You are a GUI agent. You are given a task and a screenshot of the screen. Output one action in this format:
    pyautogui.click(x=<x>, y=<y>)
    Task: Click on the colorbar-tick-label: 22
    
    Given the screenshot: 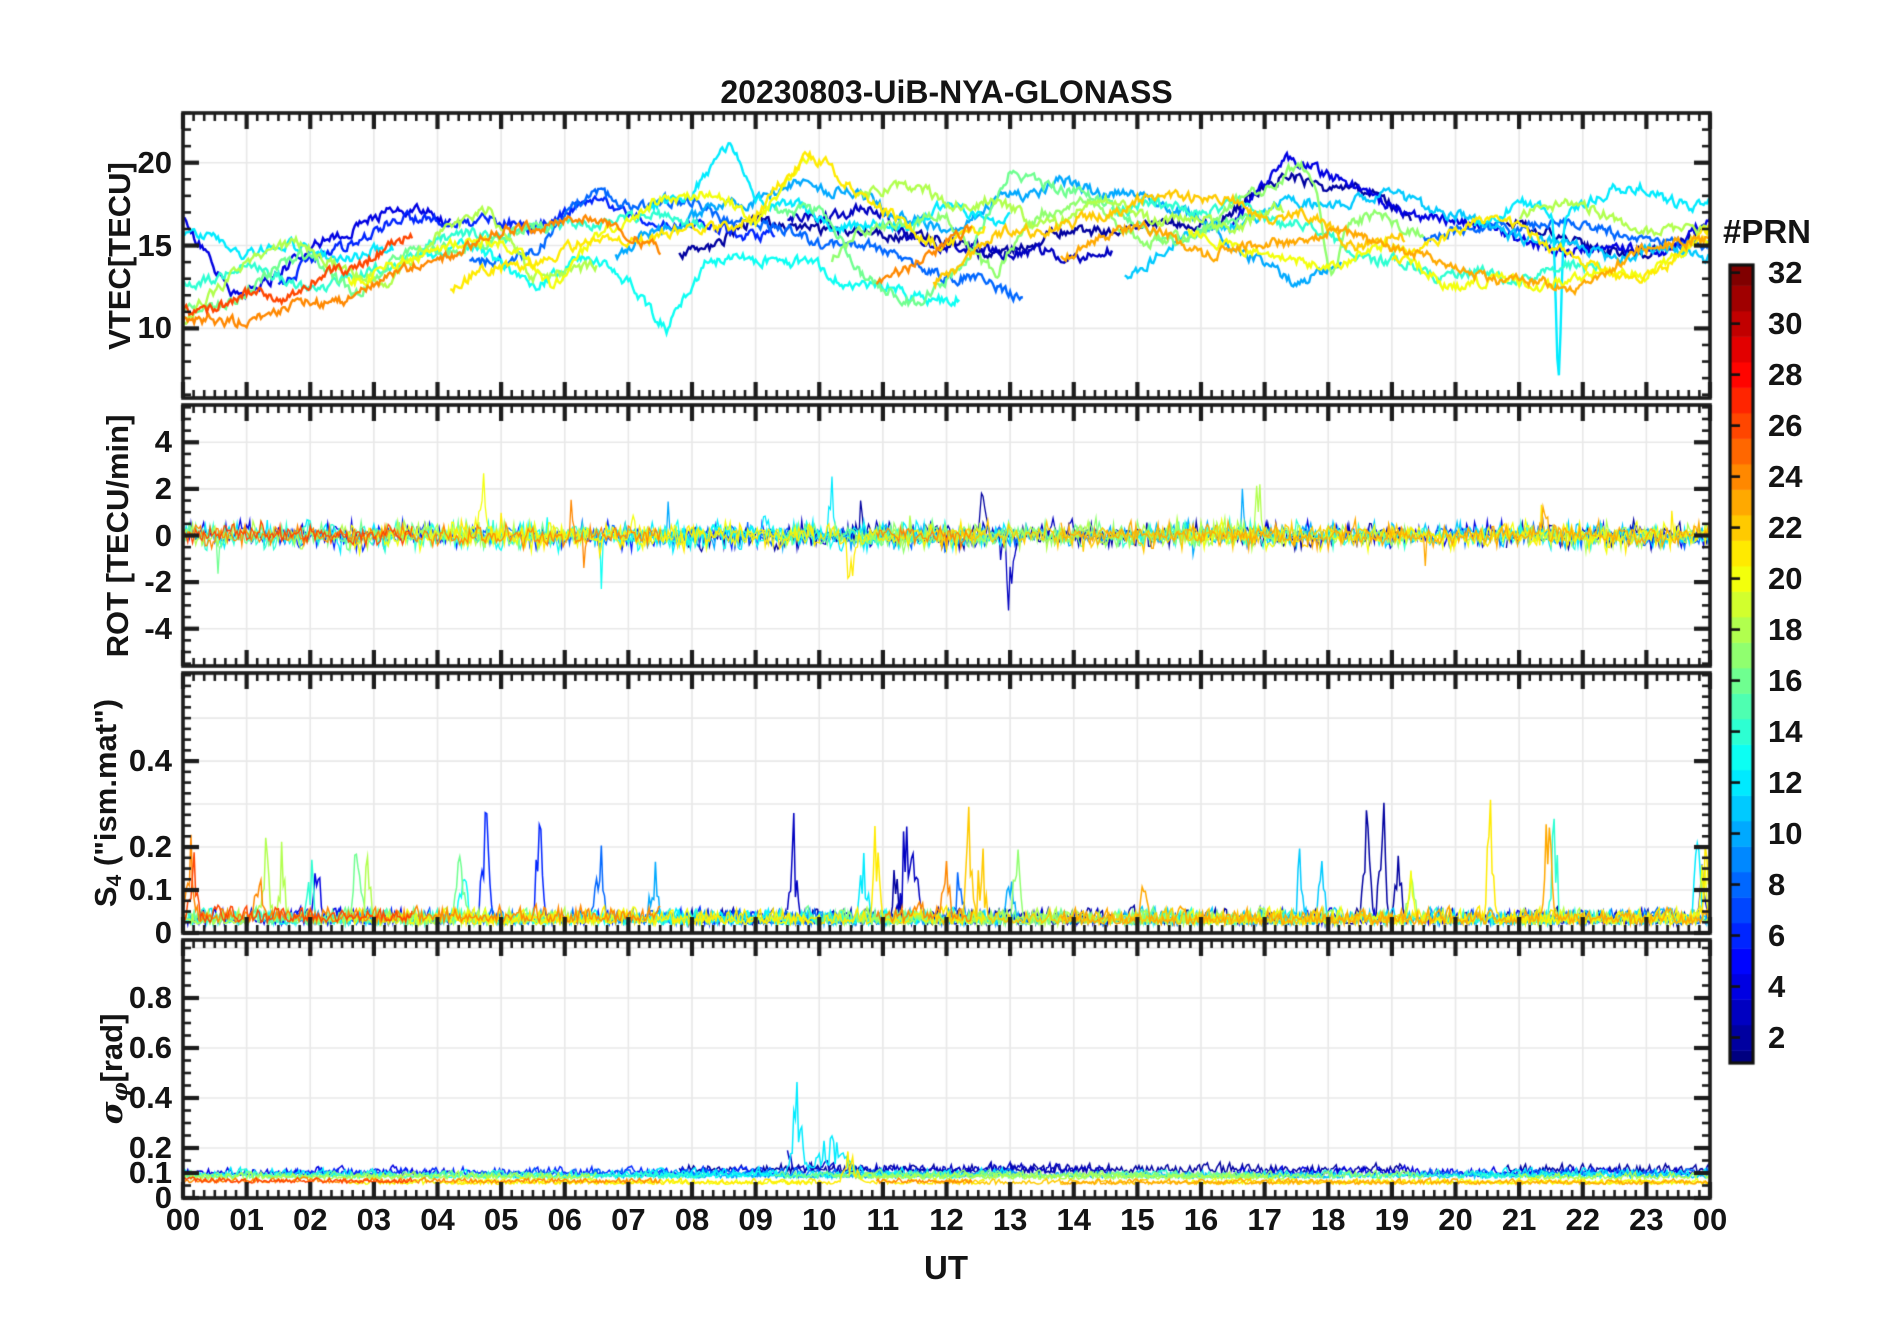 What is the action you would take?
    pyautogui.click(x=1785, y=527)
    